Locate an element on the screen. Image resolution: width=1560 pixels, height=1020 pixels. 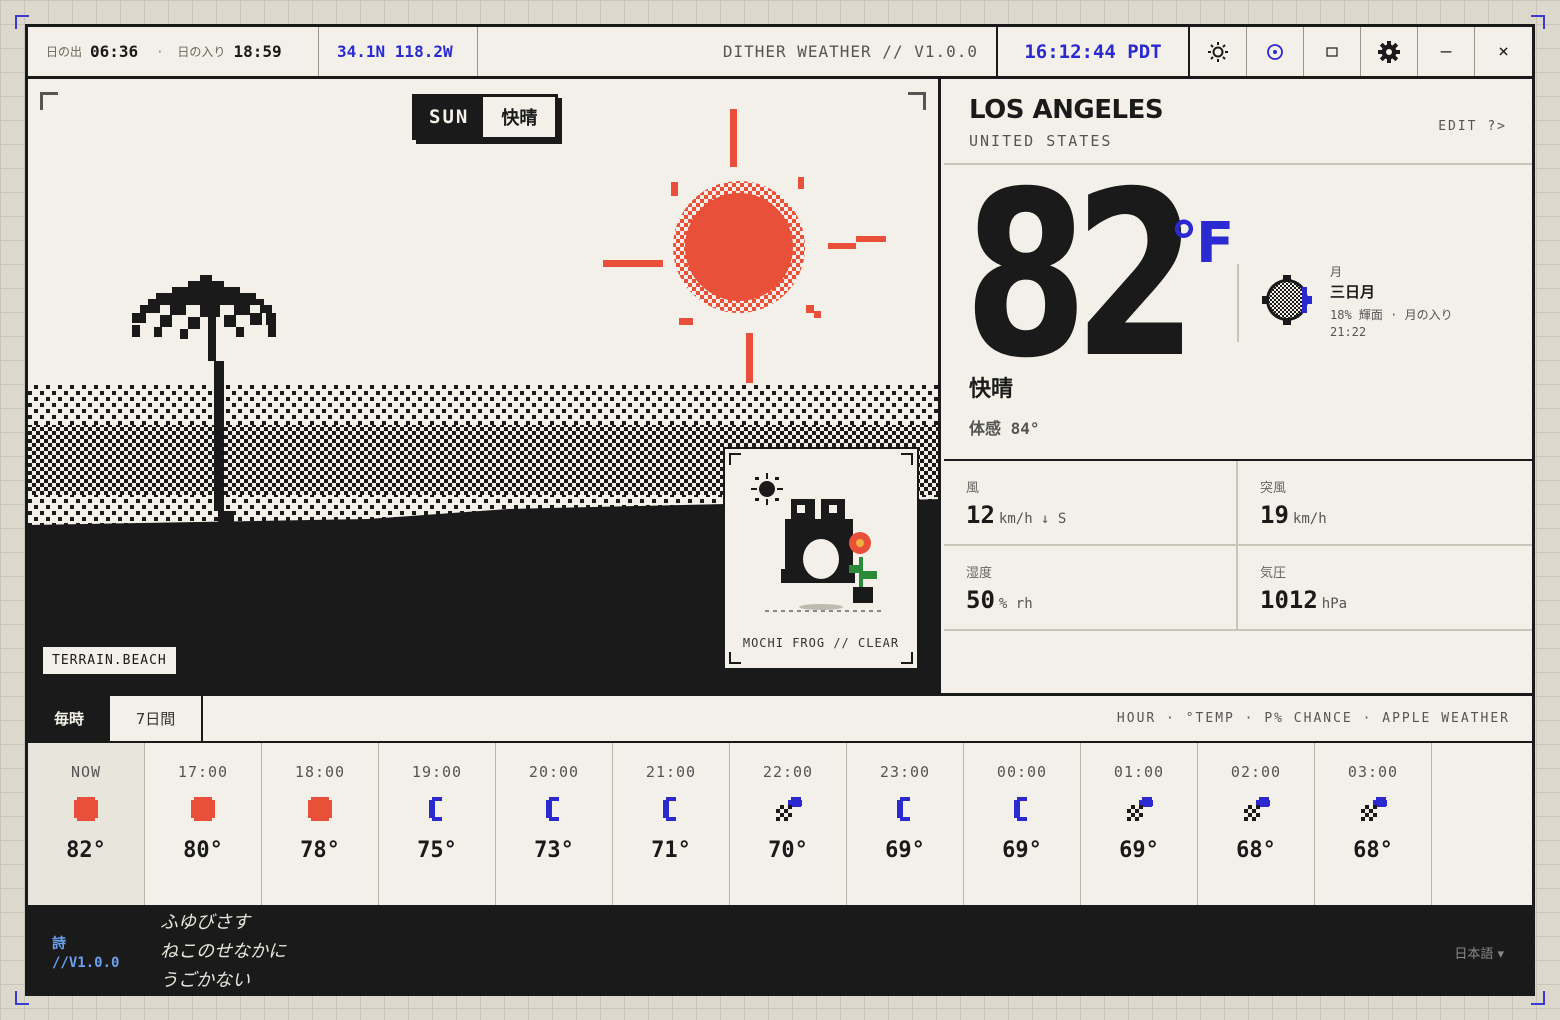
gear-icon is located at coordinates (1389, 51).